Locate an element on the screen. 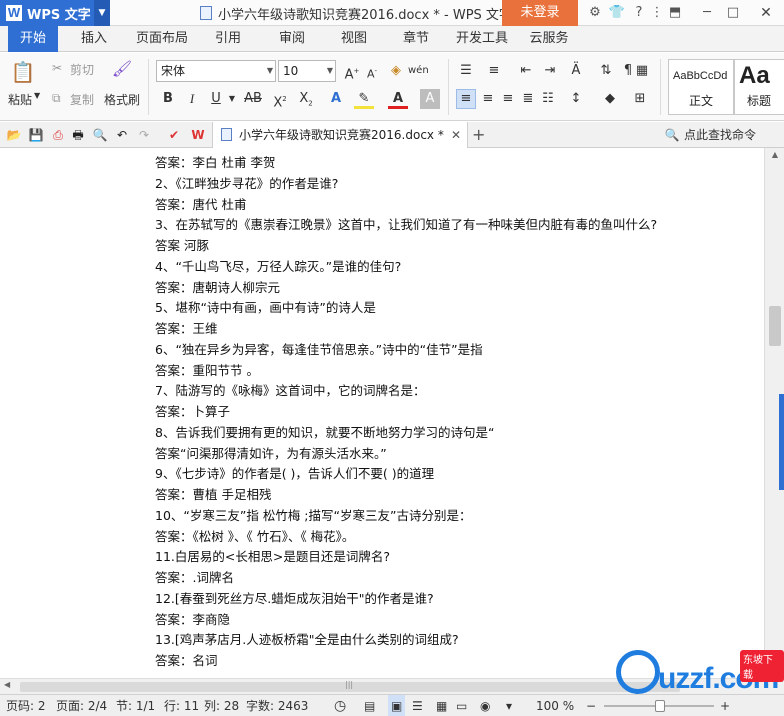 This screenshot has width=784, height=716. revision-icon: ◷ is located at coordinates (340, 705).